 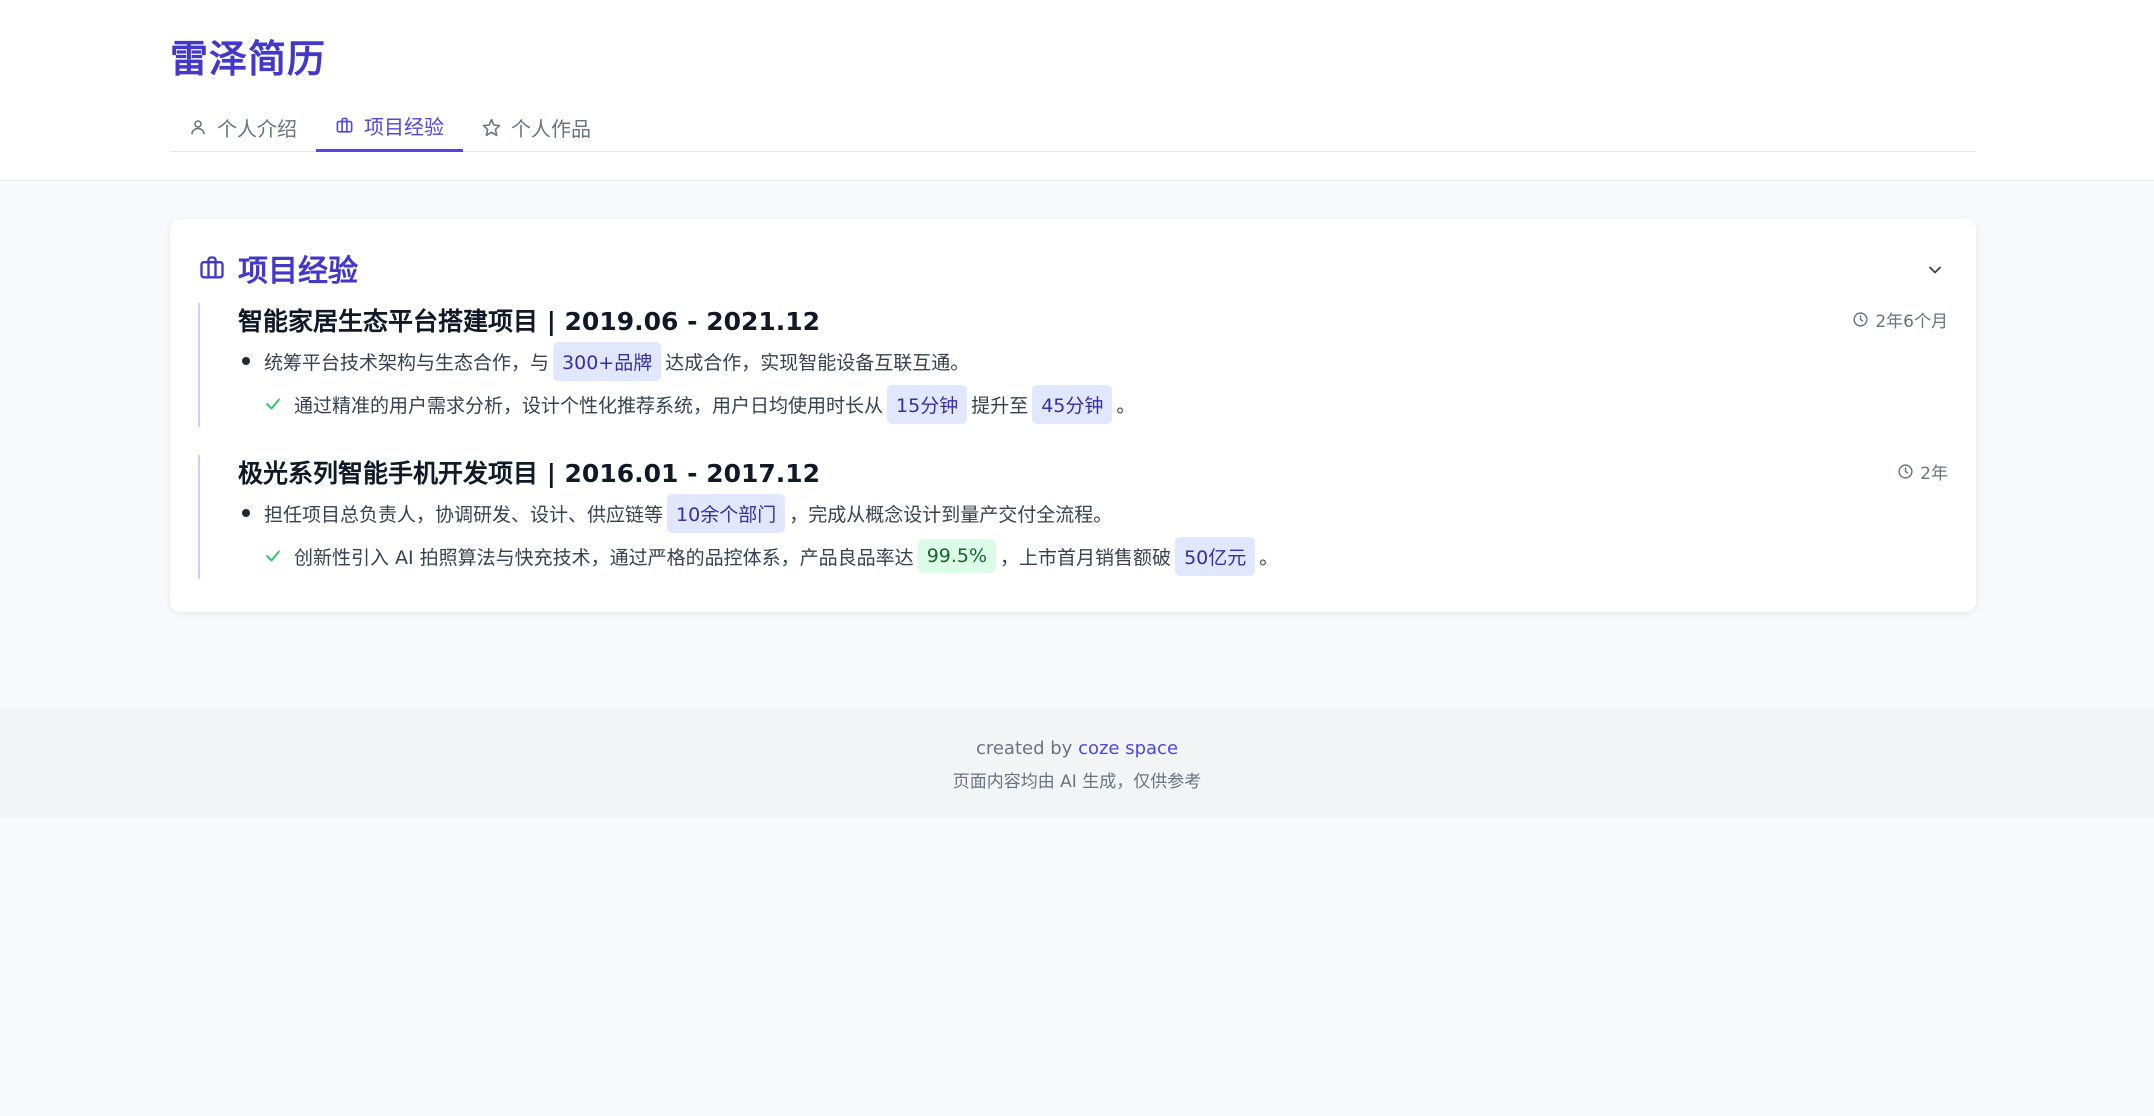 What do you see at coordinates (198, 127) in the screenshot?
I see `user-icon` at bounding box center [198, 127].